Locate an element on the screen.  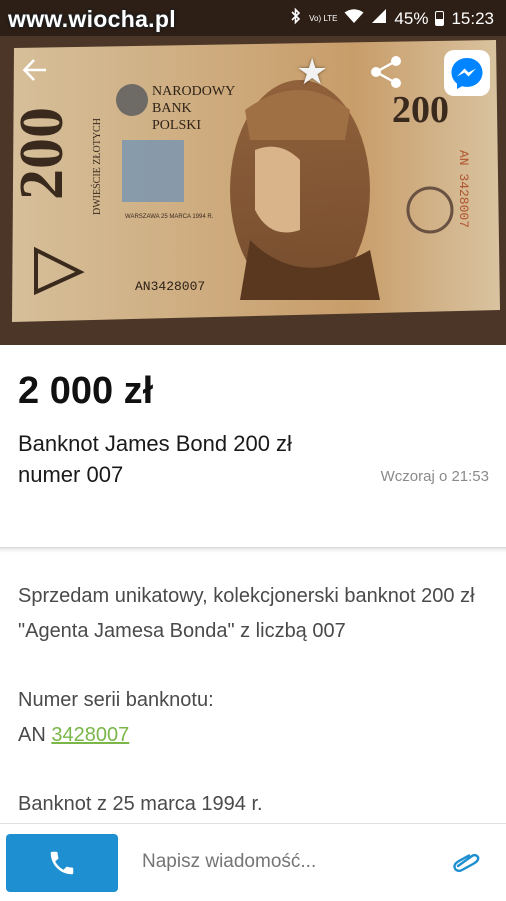
bank-name-2: BANK is located at coordinates (172, 108).